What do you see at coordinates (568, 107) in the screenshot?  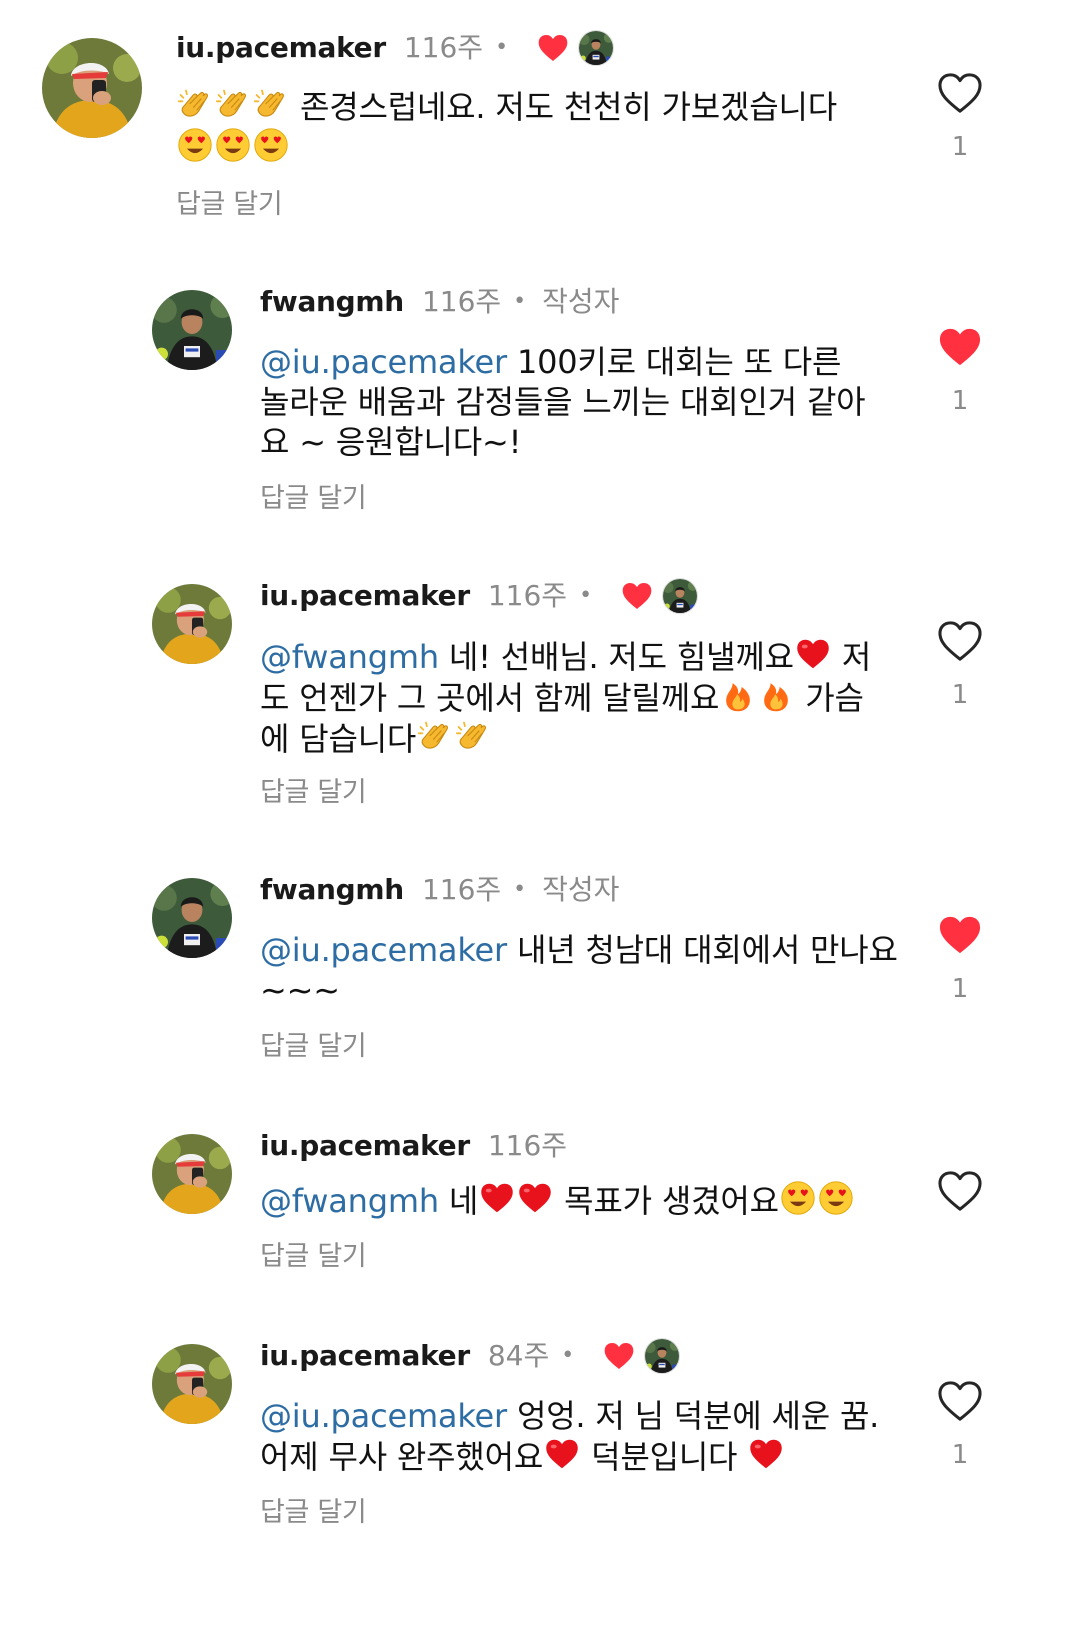 I see `comment-body: 존경스럽네요. 저도 천천히 가보겠습니다` at bounding box center [568, 107].